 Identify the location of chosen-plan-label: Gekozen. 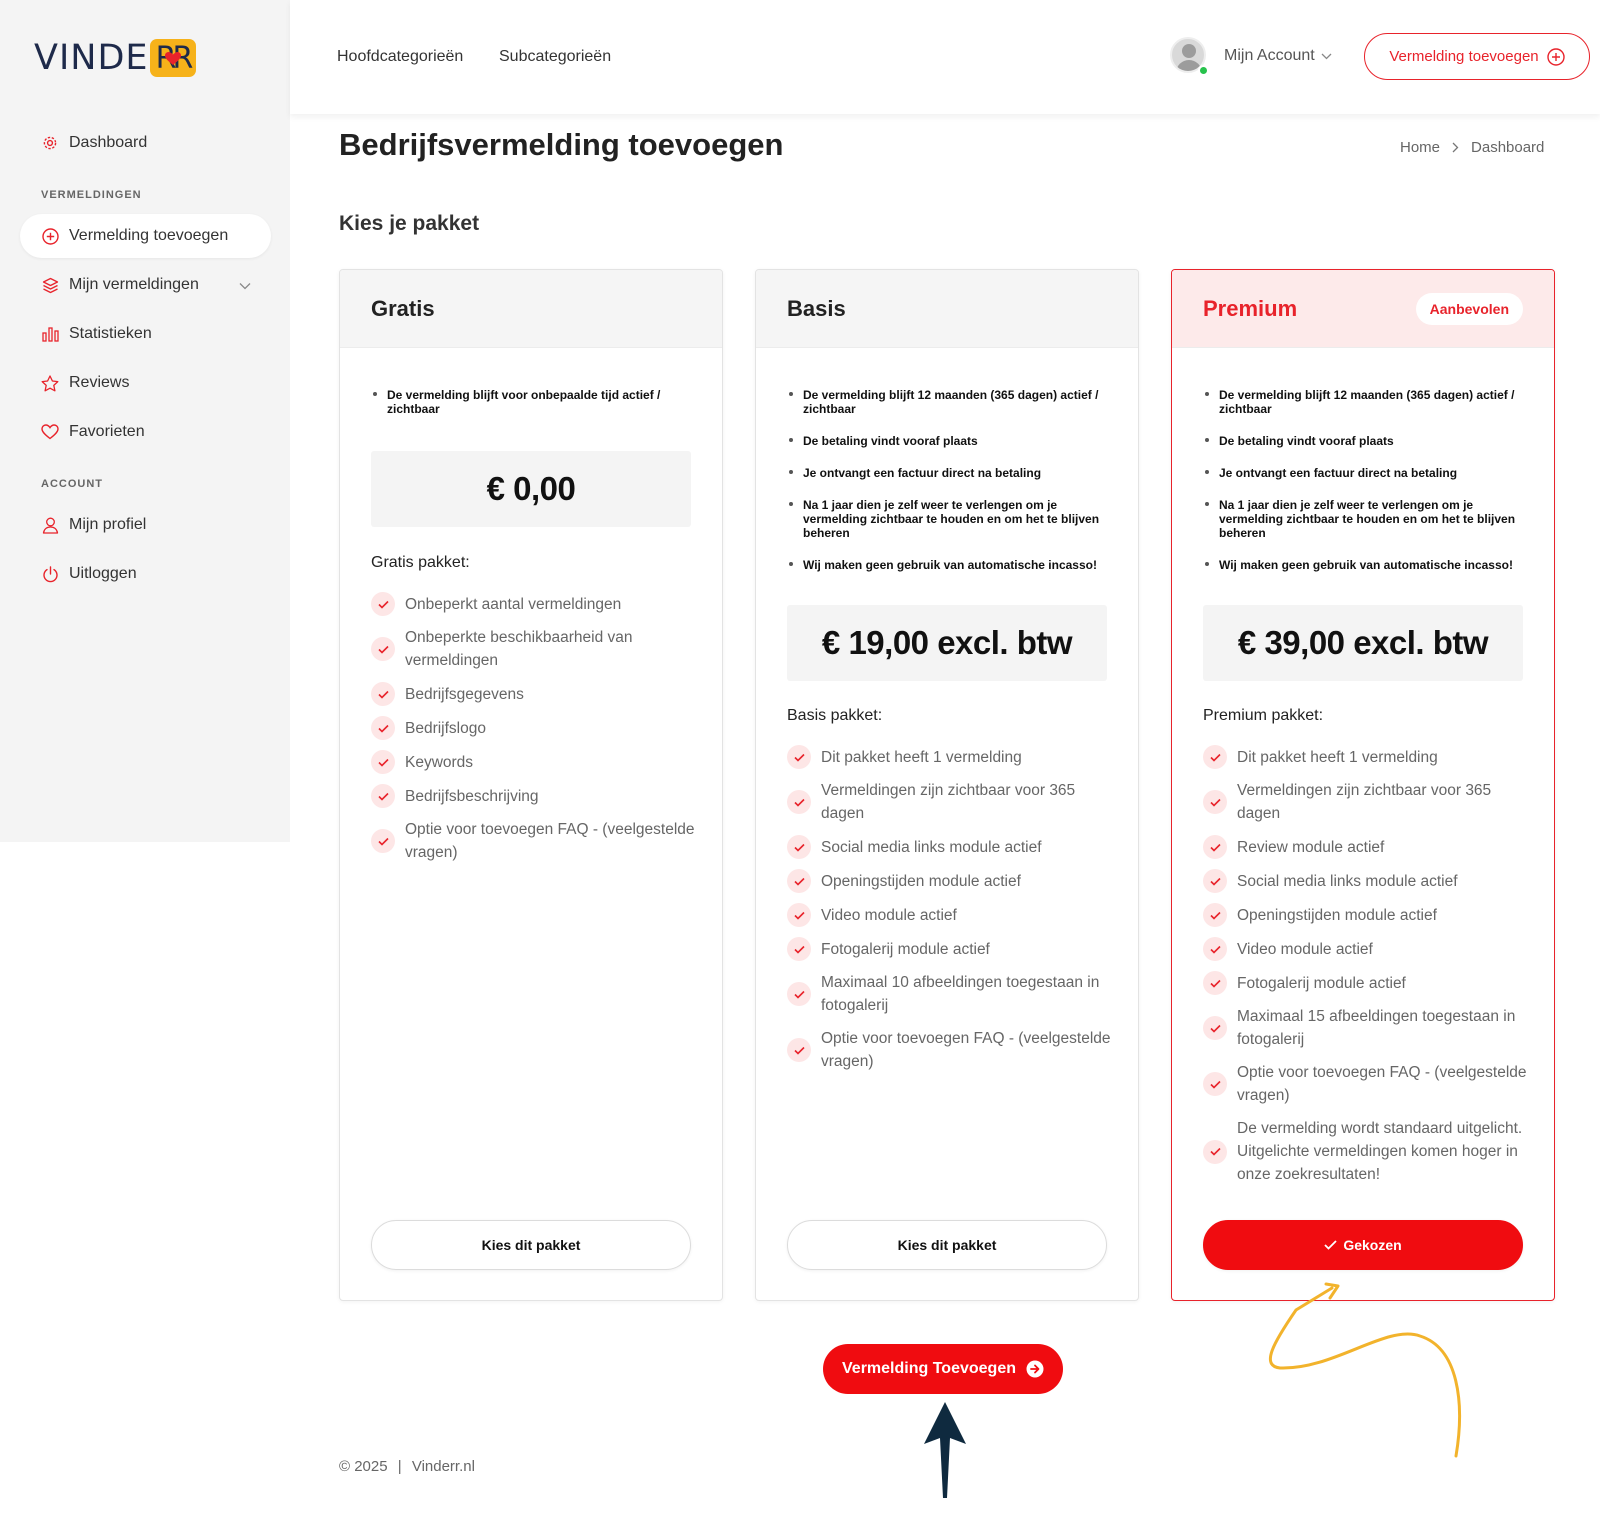
(1372, 1245).